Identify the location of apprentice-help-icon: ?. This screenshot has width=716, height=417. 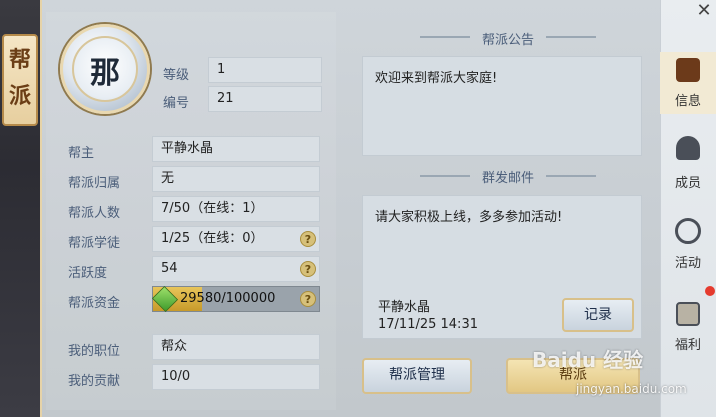
(308, 239).